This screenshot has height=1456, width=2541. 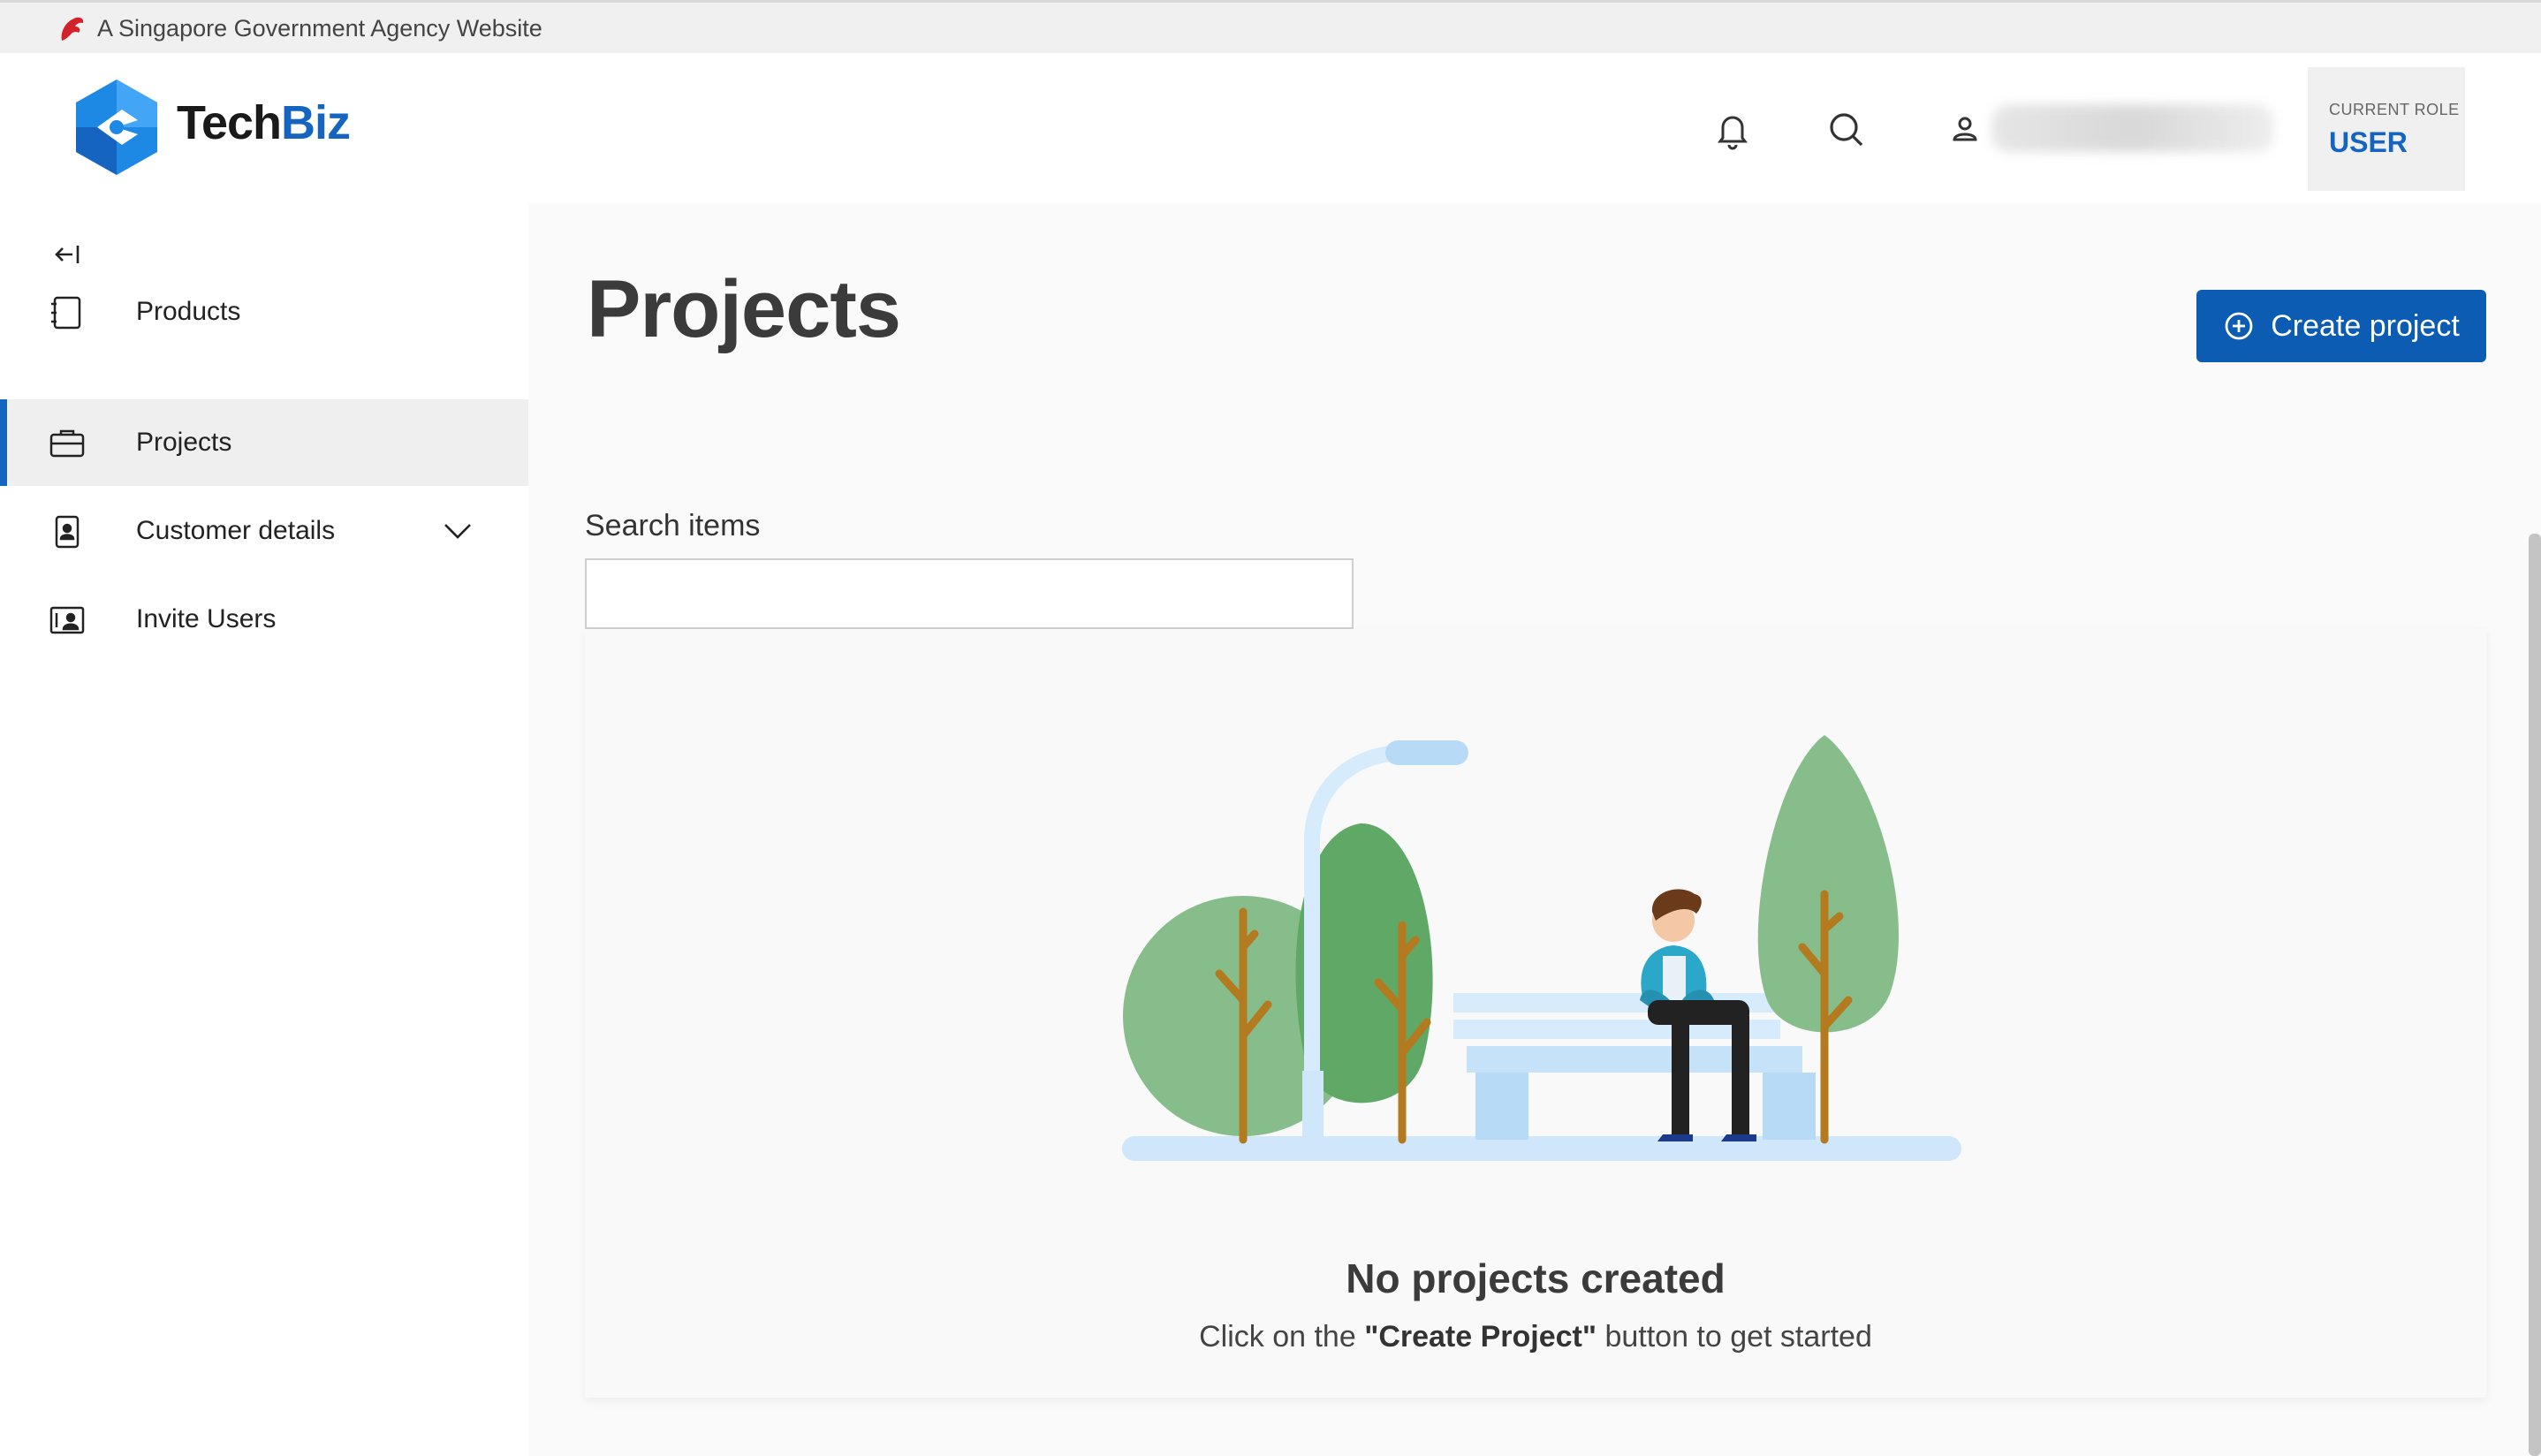 I want to click on sidebar-item-label: Projects, so click(x=184, y=442).